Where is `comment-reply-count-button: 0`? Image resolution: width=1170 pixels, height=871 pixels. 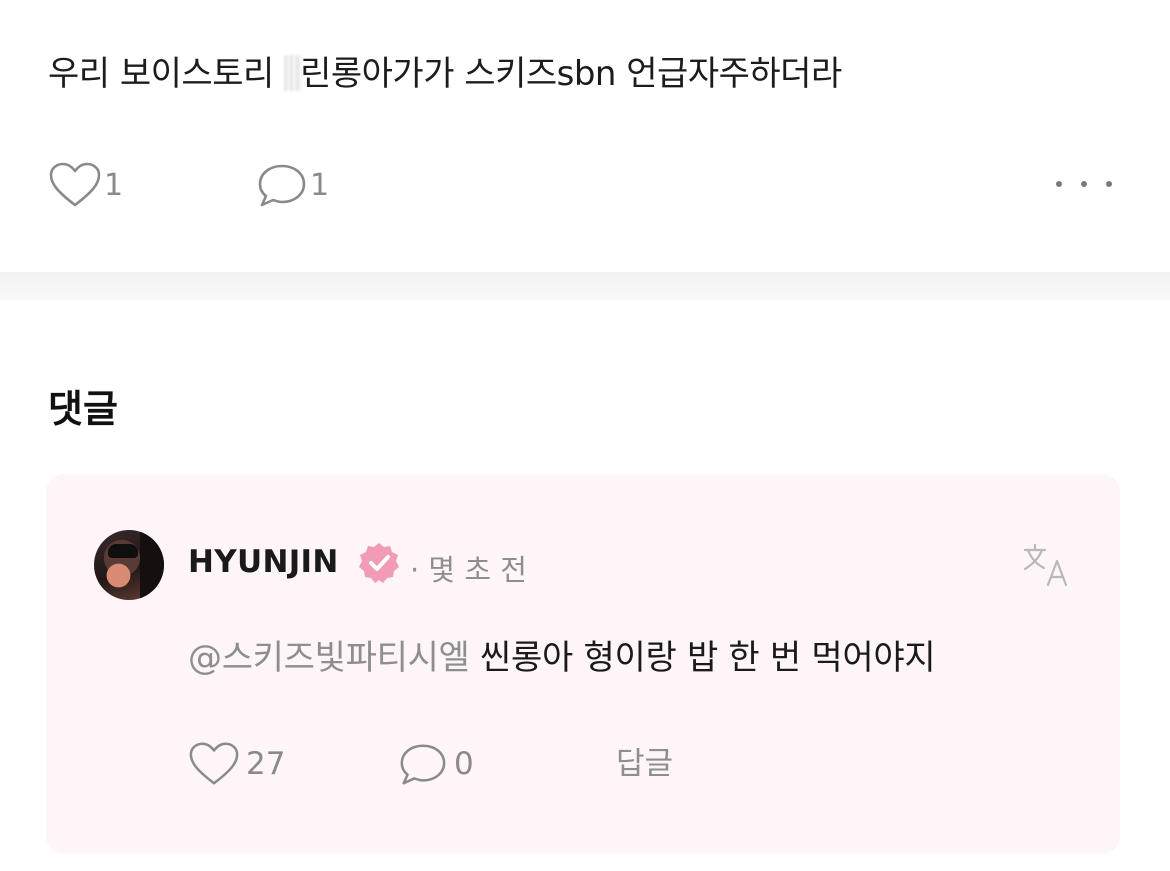 comment-reply-count-button: 0 is located at coordinates (435, 764).